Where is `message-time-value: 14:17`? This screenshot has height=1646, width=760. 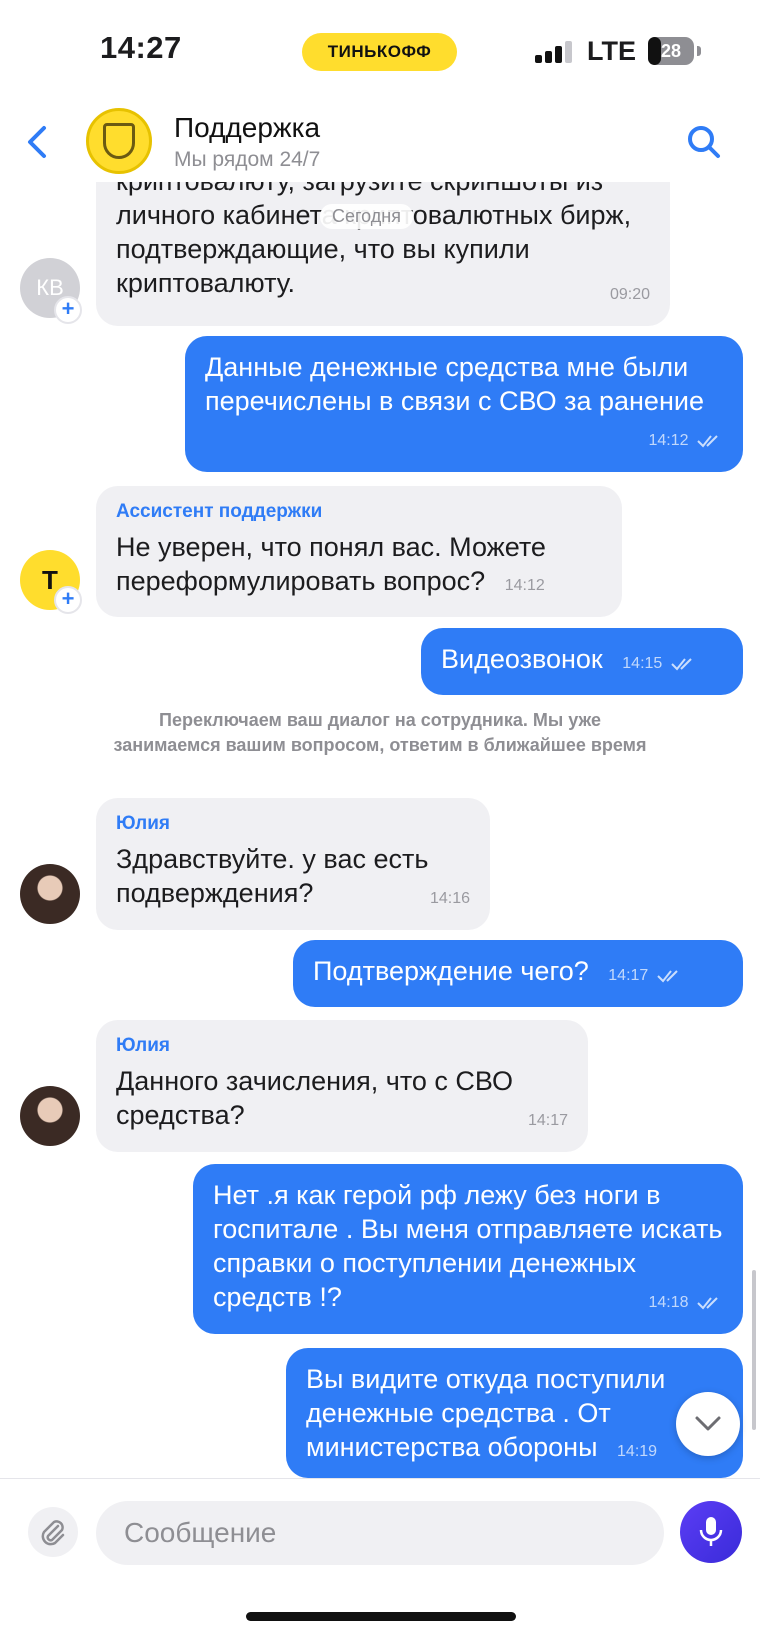
message-time-value: 14:17 is located at coordinates (628, 975).